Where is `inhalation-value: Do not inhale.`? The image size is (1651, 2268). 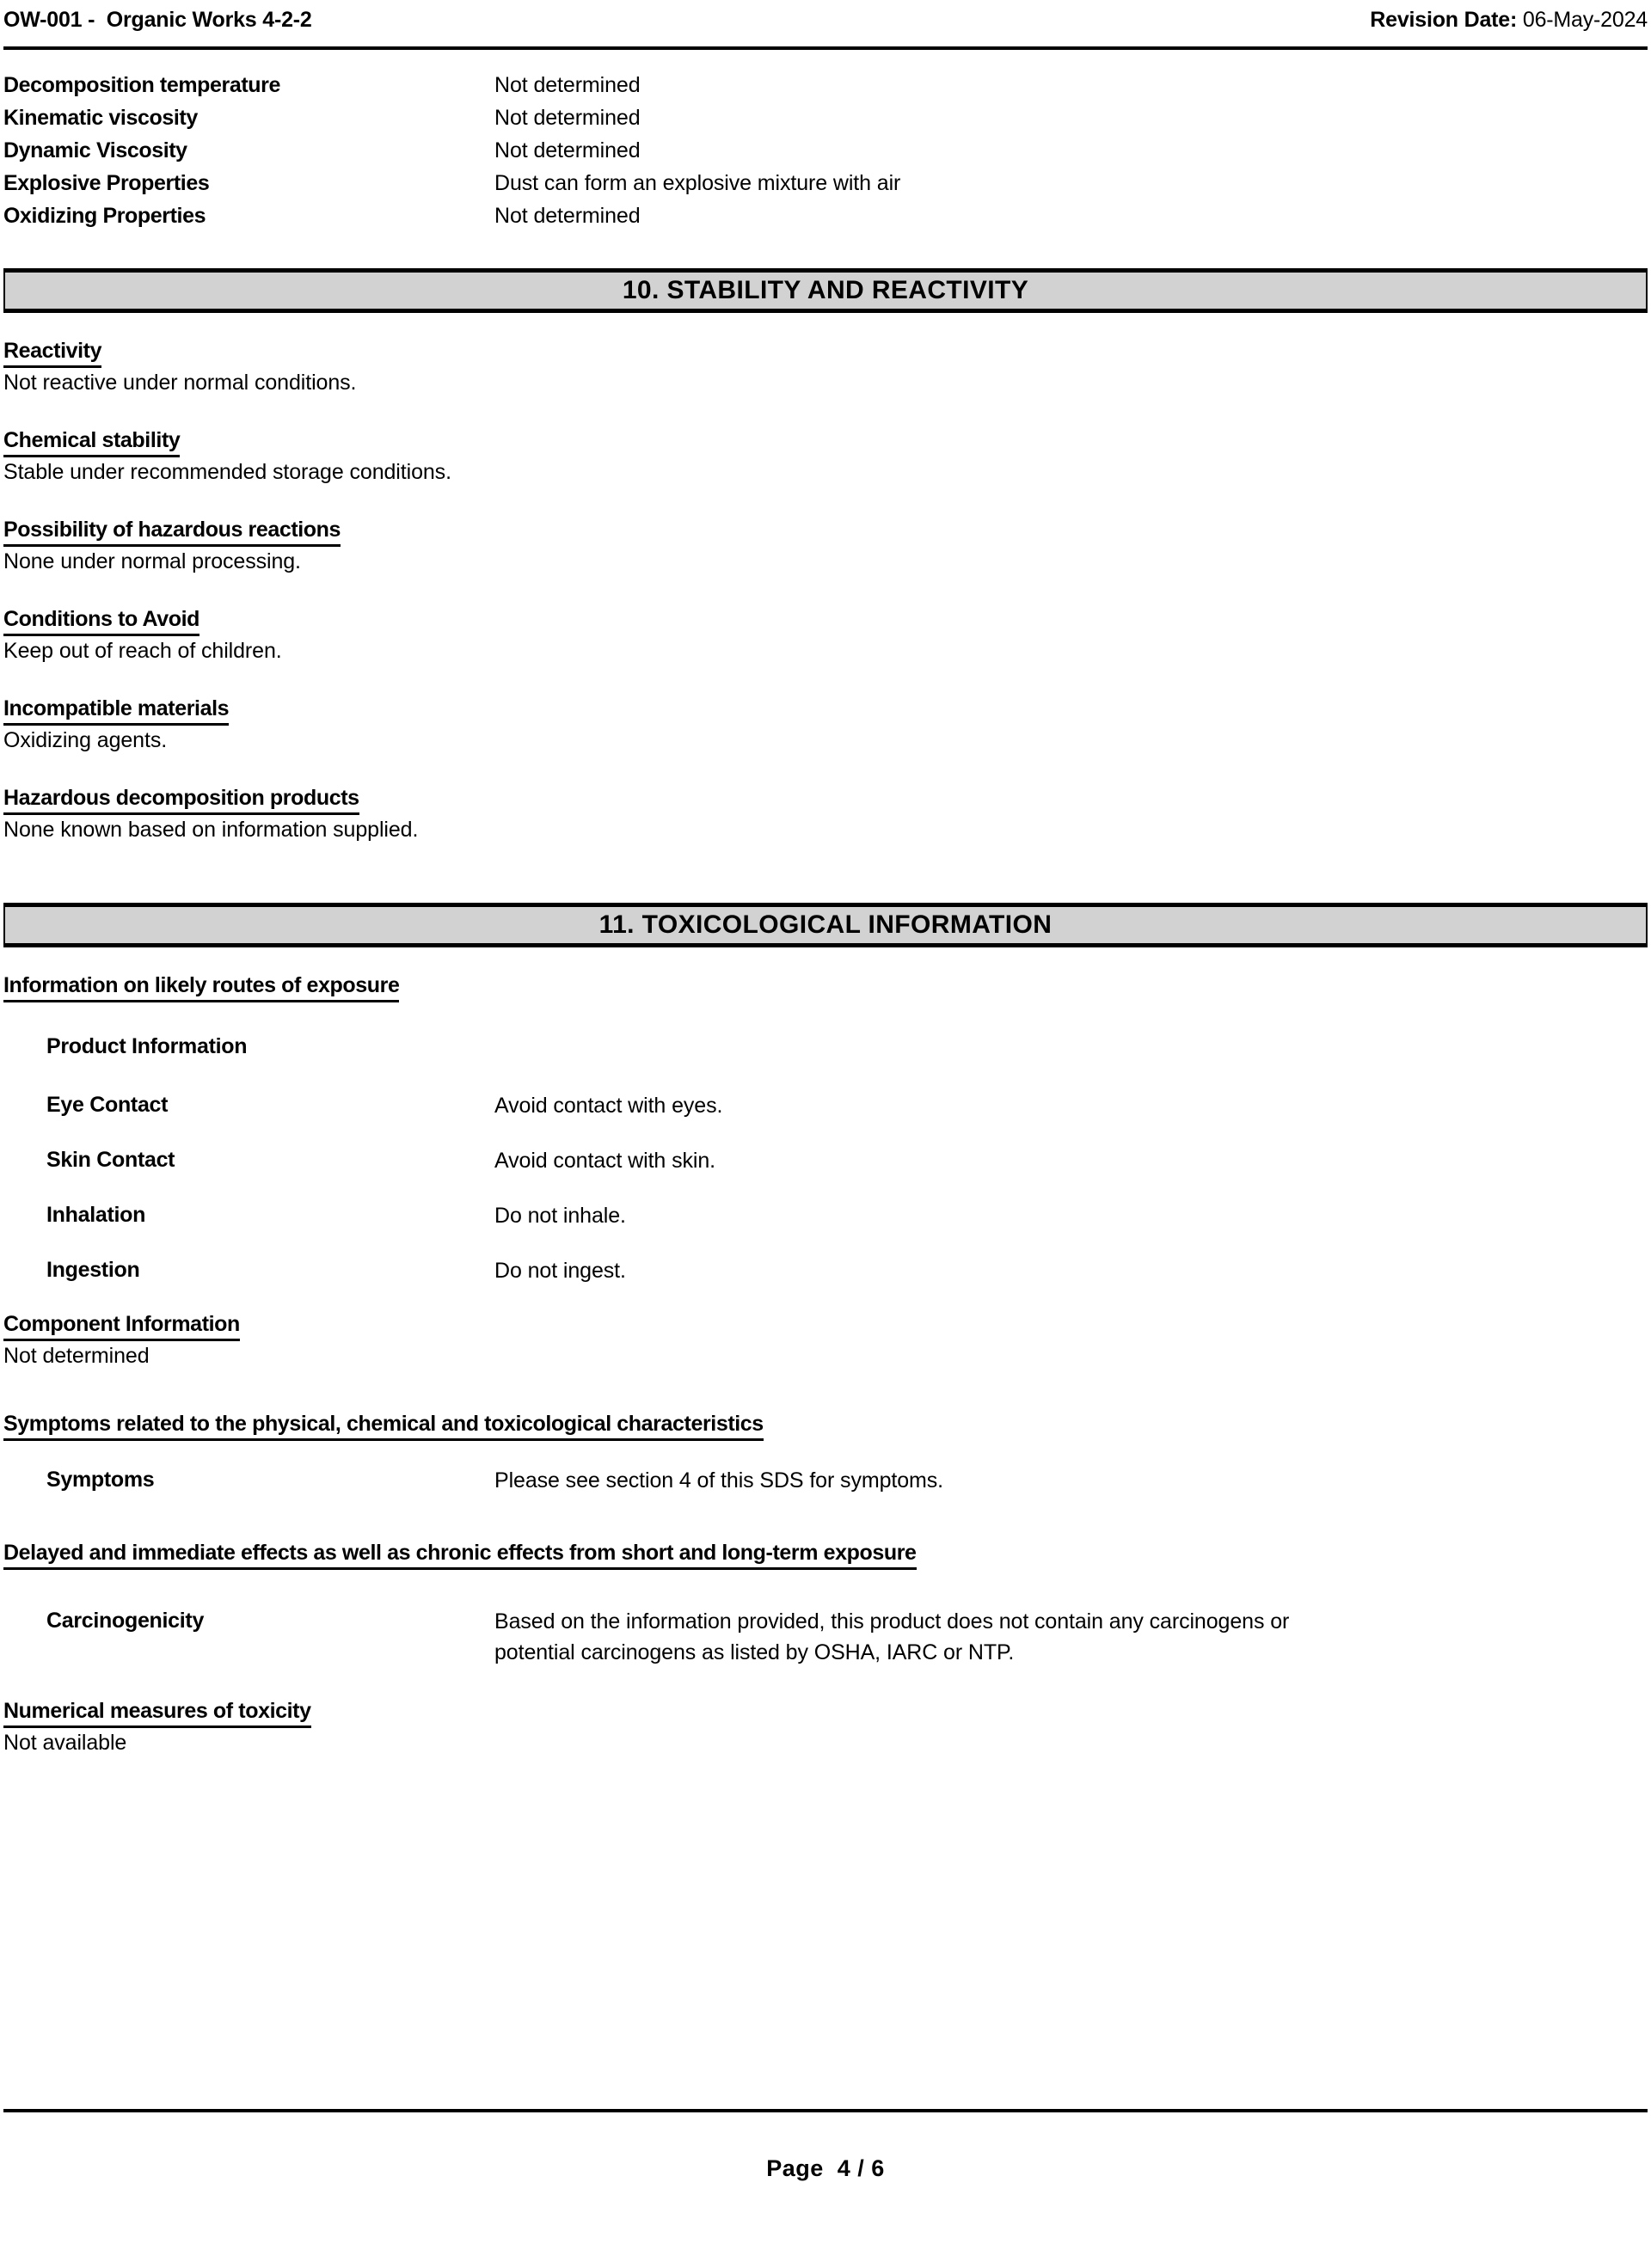
inhalation-value: Do not inhale. is located at coordinates (560, 1215).